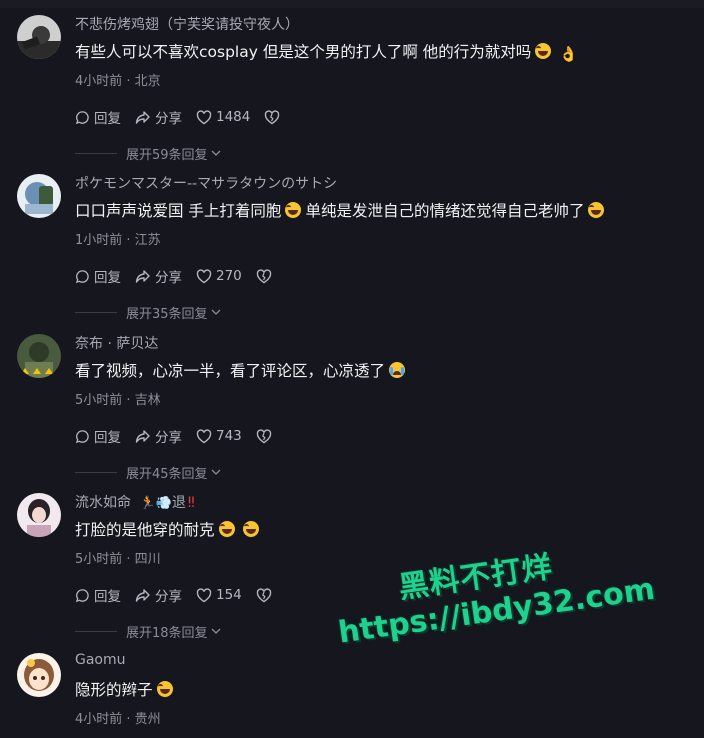  What do you see at coordinates (118, 81) in the screenshot?
I see `comment-meta: 4小时前 · 北京` at bounding box center [118, 81].